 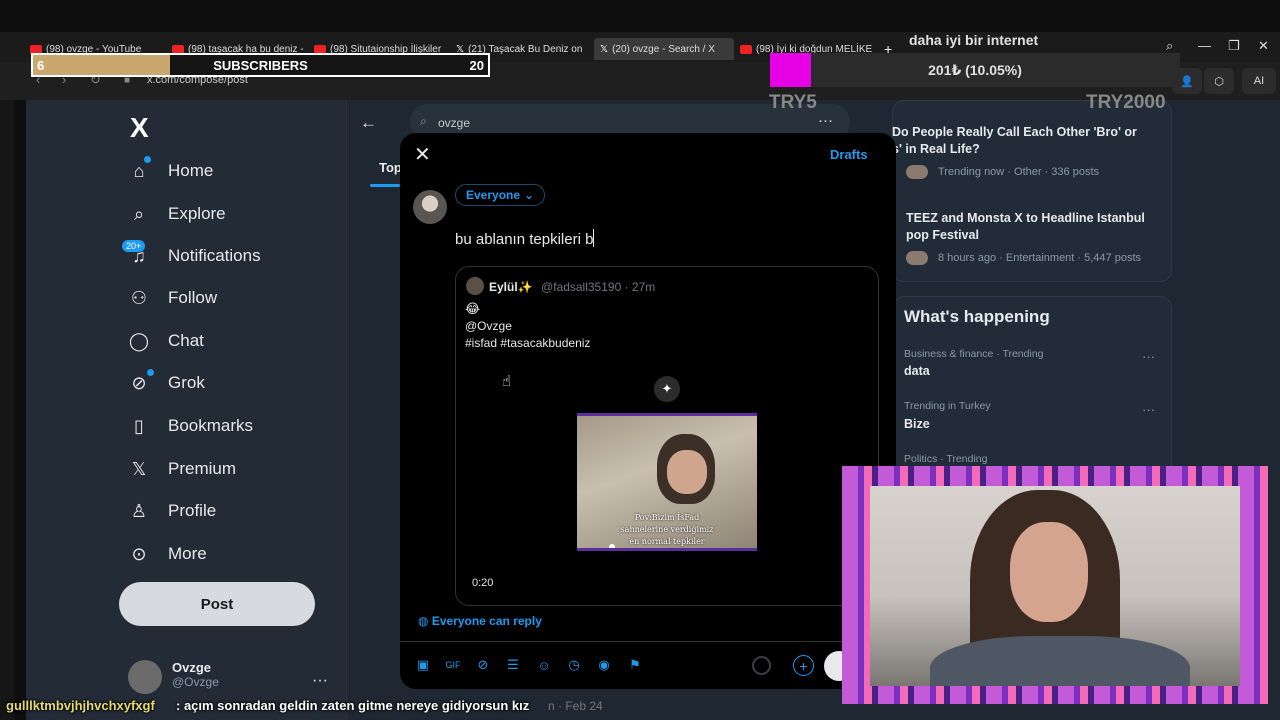 I want to click on subscriber-count: 6, so click(x=41, y=65).